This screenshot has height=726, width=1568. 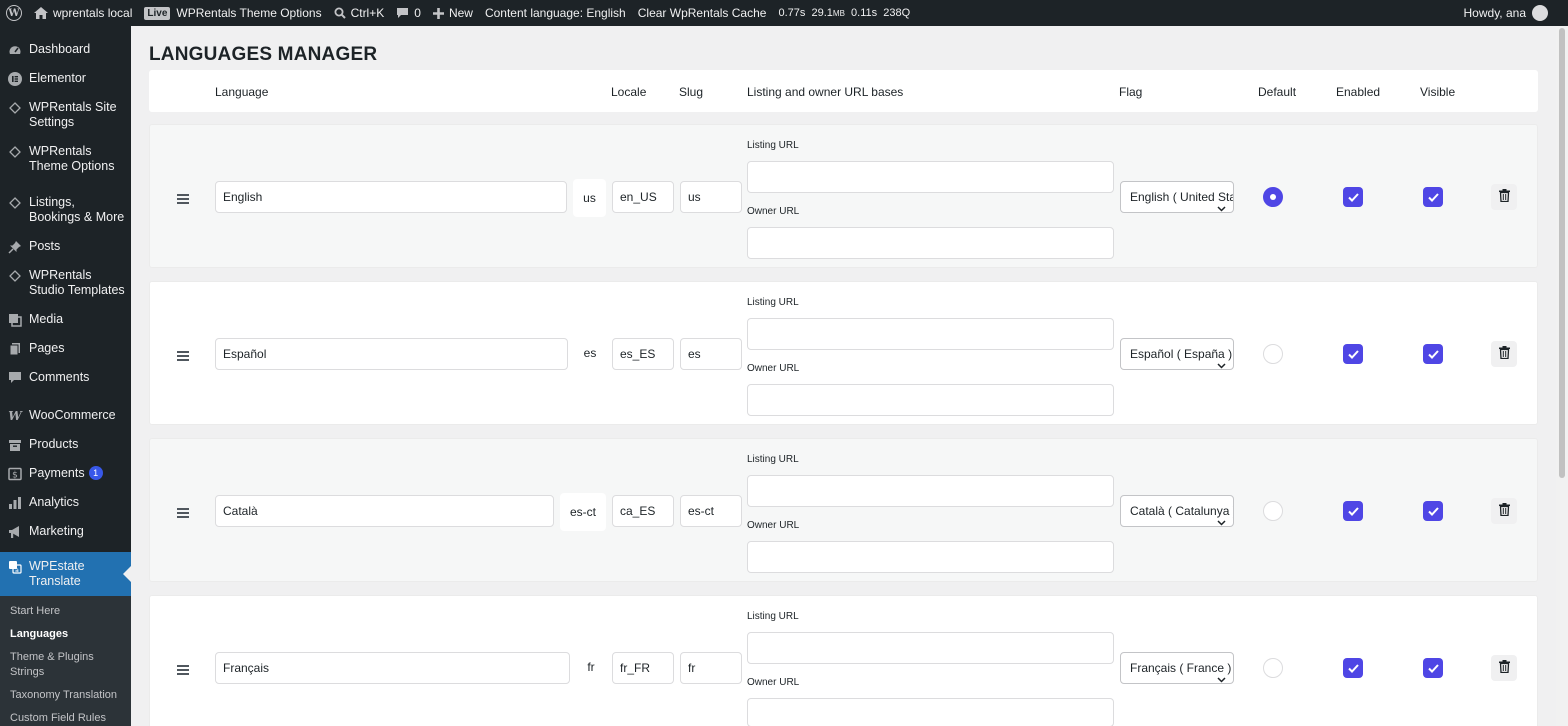 I want to click on sidebar-item-dashboard: Dashboard, so click(x=65, y=49).